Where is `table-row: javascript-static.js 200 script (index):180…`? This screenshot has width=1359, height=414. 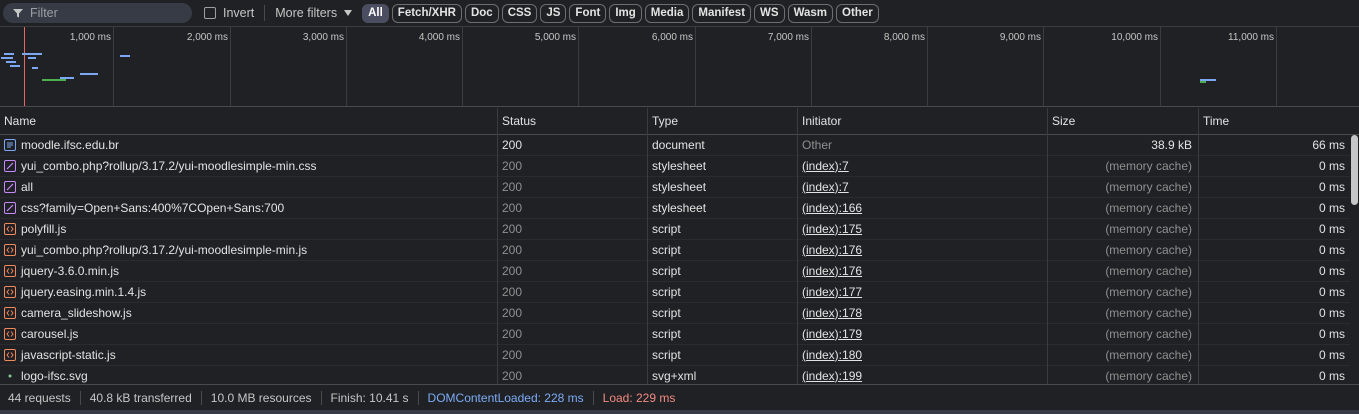 table-row: javascript-static.js 200 script (index):180… is located at coordinates (679, 355).